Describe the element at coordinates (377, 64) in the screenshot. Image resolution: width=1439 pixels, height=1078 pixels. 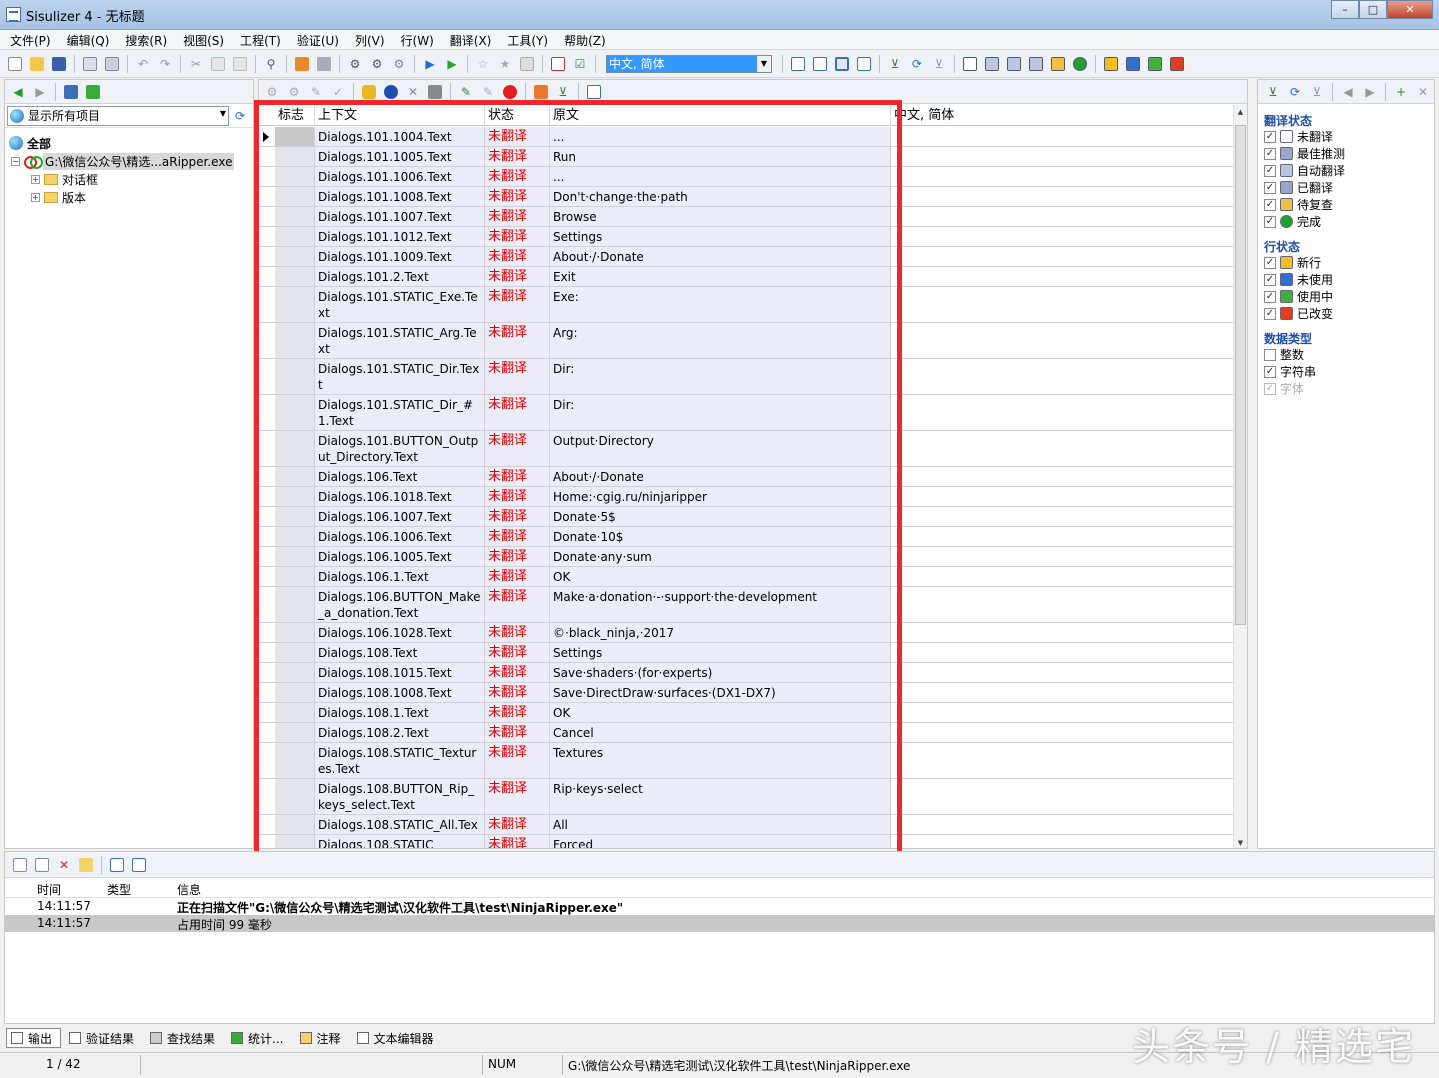
I see `build-all-icon: ⚙` at that location.